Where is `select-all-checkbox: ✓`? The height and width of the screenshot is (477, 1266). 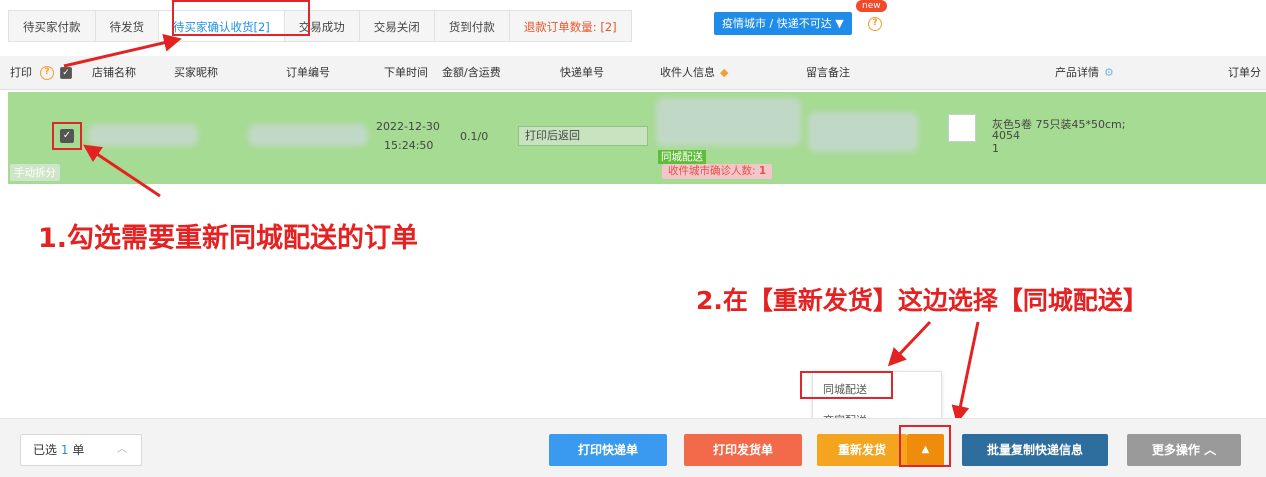
select-all-checkbox: ✓ is located at coordinates (66, 73).